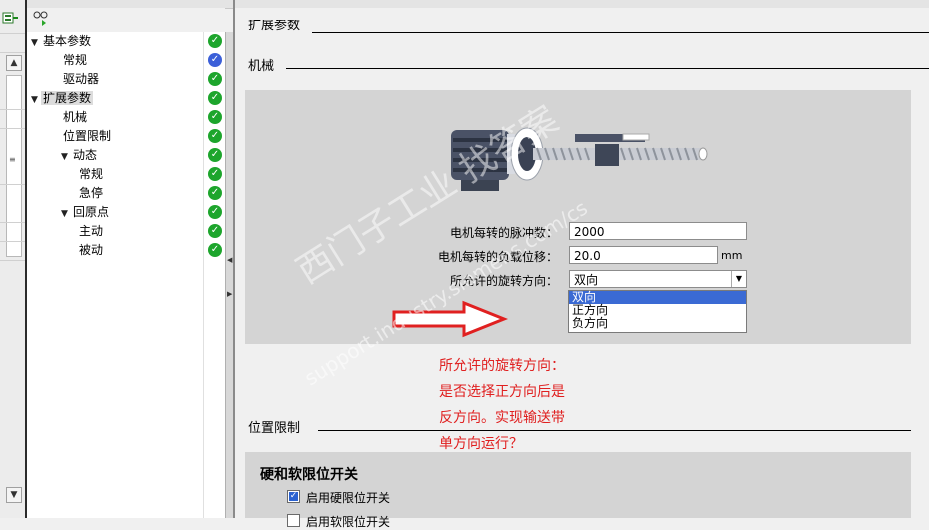 This screenshot has height=530, width=929. What do you see at coordinates (502, 405) in the screenshot?
I see `annotation-note: 所允许的旋转方向： 是否选择正方向后是 反方向。实现输送带 单方向运行？` at bounding box center [502, 405].